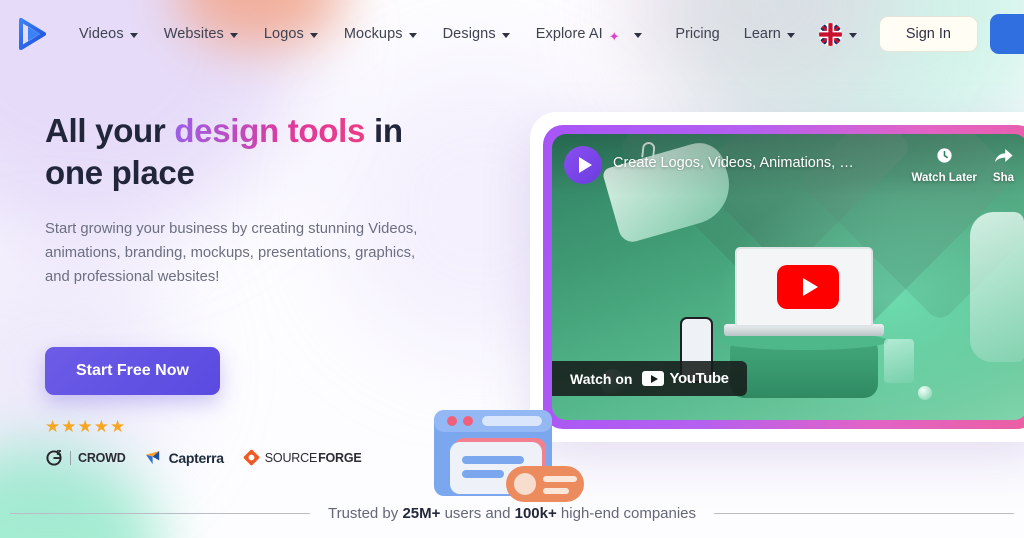 Image resolution: width=1024 pixels, height=538 pixels. Describe the element at coordinates (193, 34) in the screenshot. I see `nav-label-websites: Websites` at that location.